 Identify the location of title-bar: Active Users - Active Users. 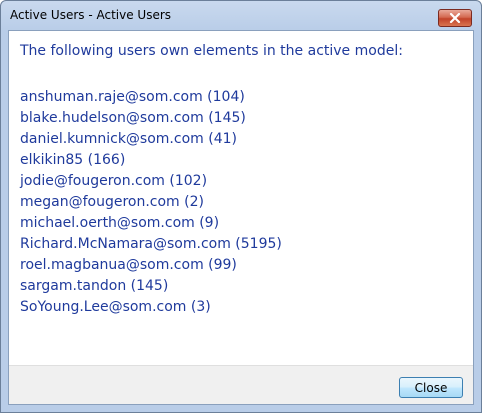
(241, 16).